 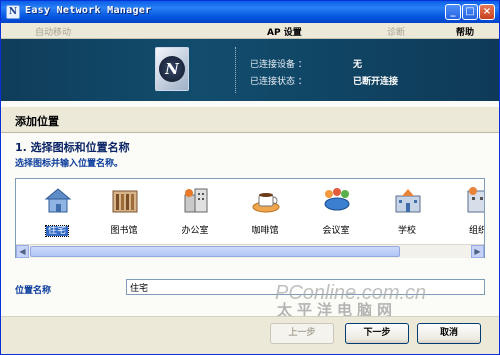 What do you see at coordinates (58, 200) in the screenshot?
I see `house-icon` at bounding box center [58, 200].